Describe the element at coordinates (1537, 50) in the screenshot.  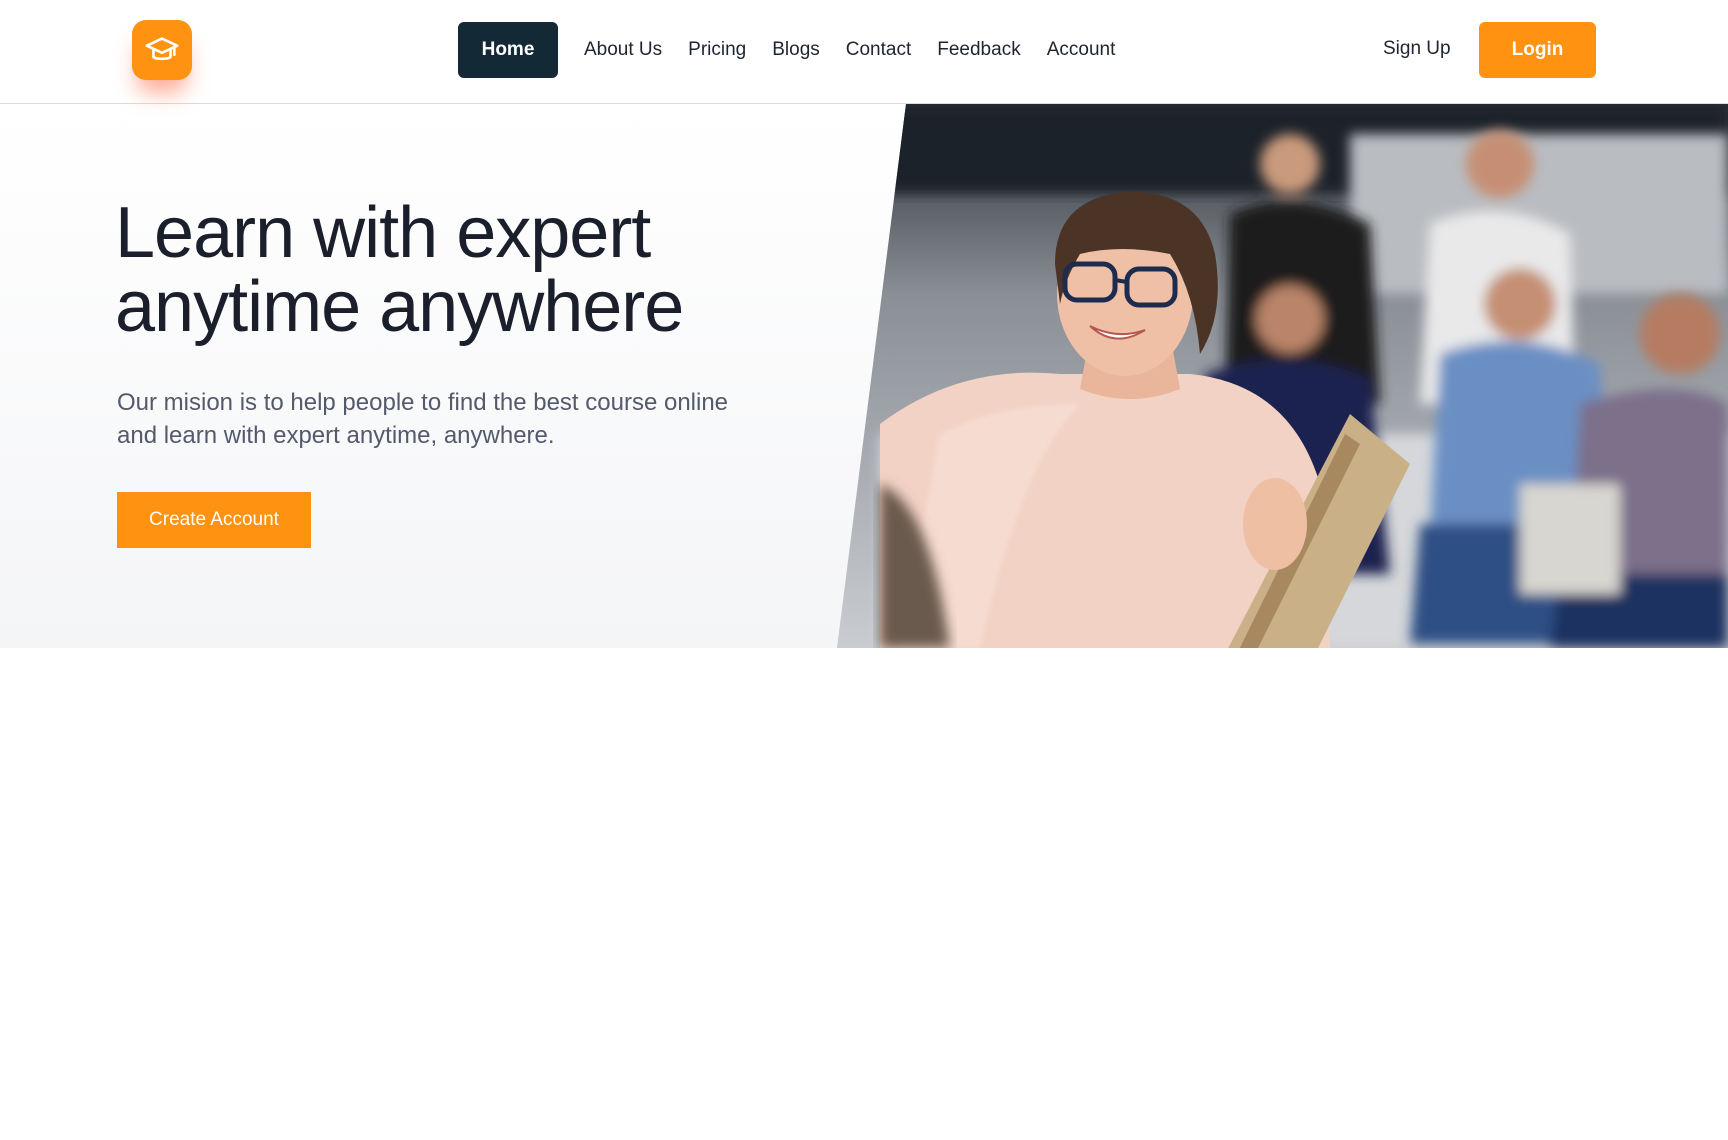
I see `login-button: Login` at that location.